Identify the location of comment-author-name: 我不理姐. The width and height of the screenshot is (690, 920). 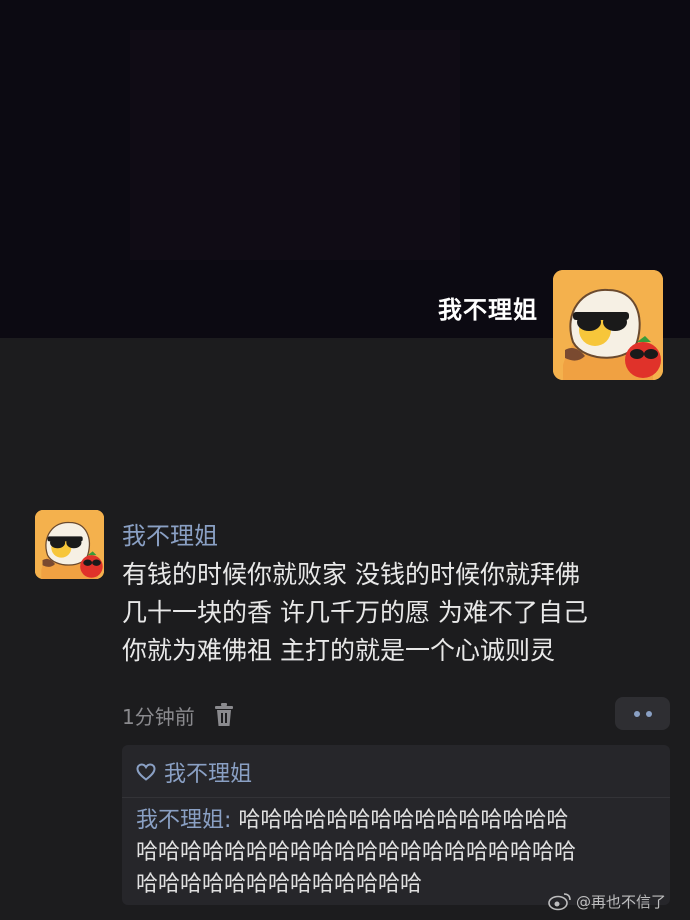
(170, 533).